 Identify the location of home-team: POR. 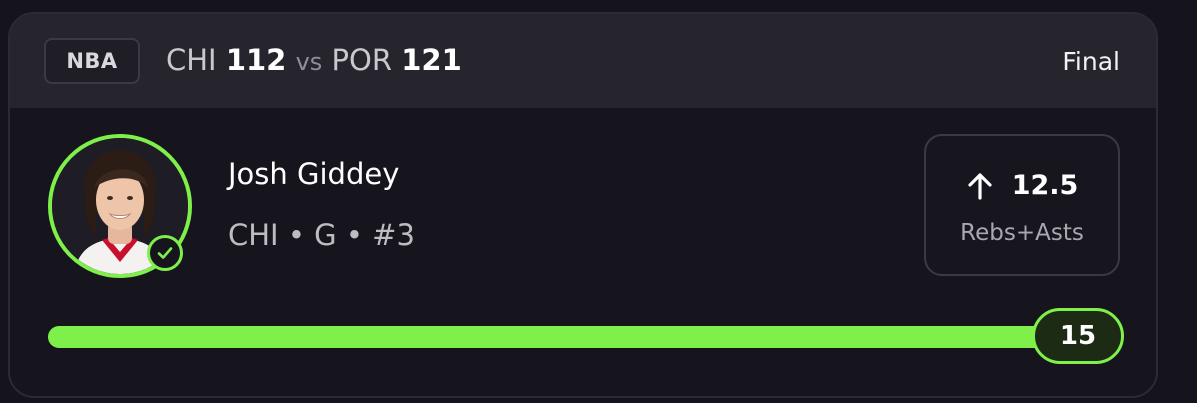
(361, 60).